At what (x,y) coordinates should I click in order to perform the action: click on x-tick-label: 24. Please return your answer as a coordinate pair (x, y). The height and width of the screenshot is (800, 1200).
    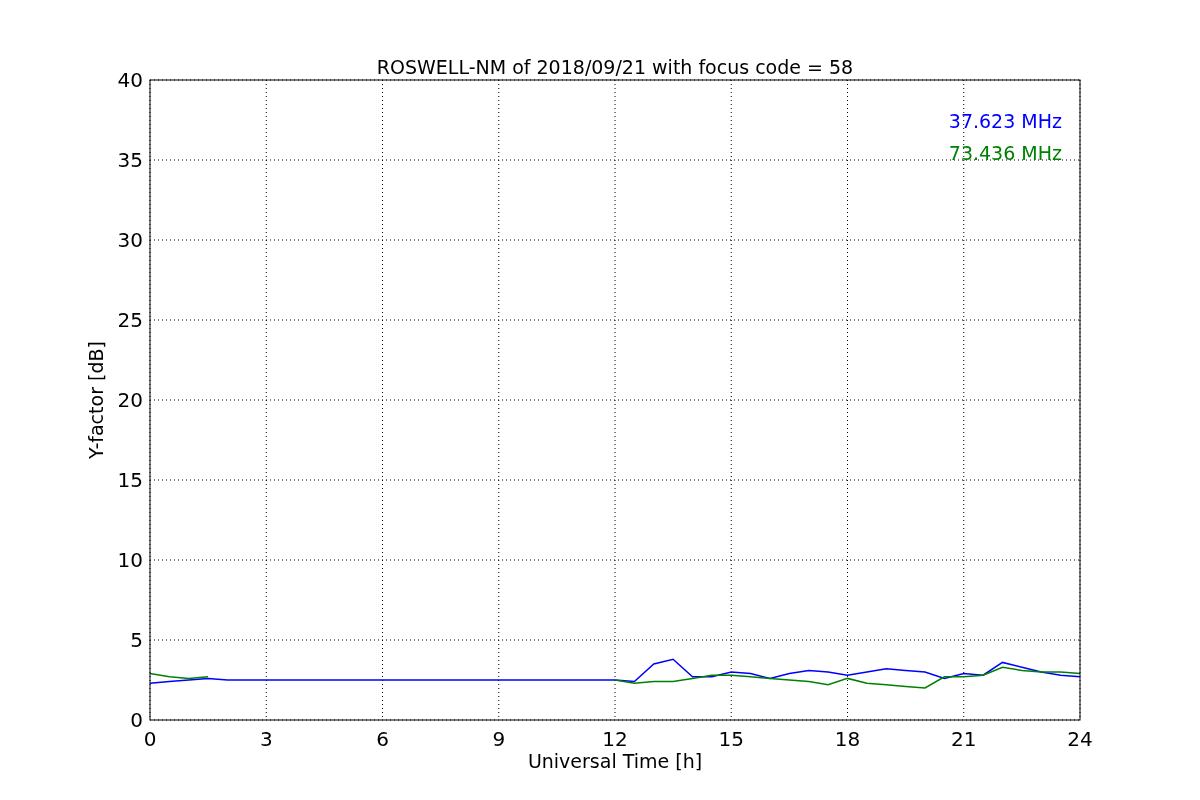
    Looking at the image, I should click on (1080, 739).